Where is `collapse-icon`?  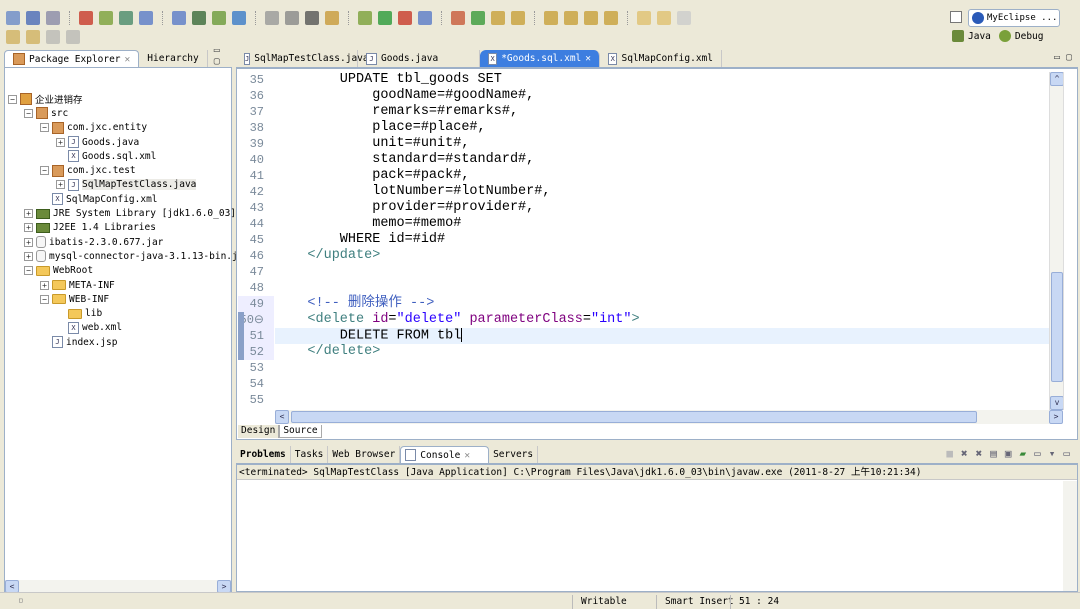 collapse-icon is located at coordinates (73, 37).